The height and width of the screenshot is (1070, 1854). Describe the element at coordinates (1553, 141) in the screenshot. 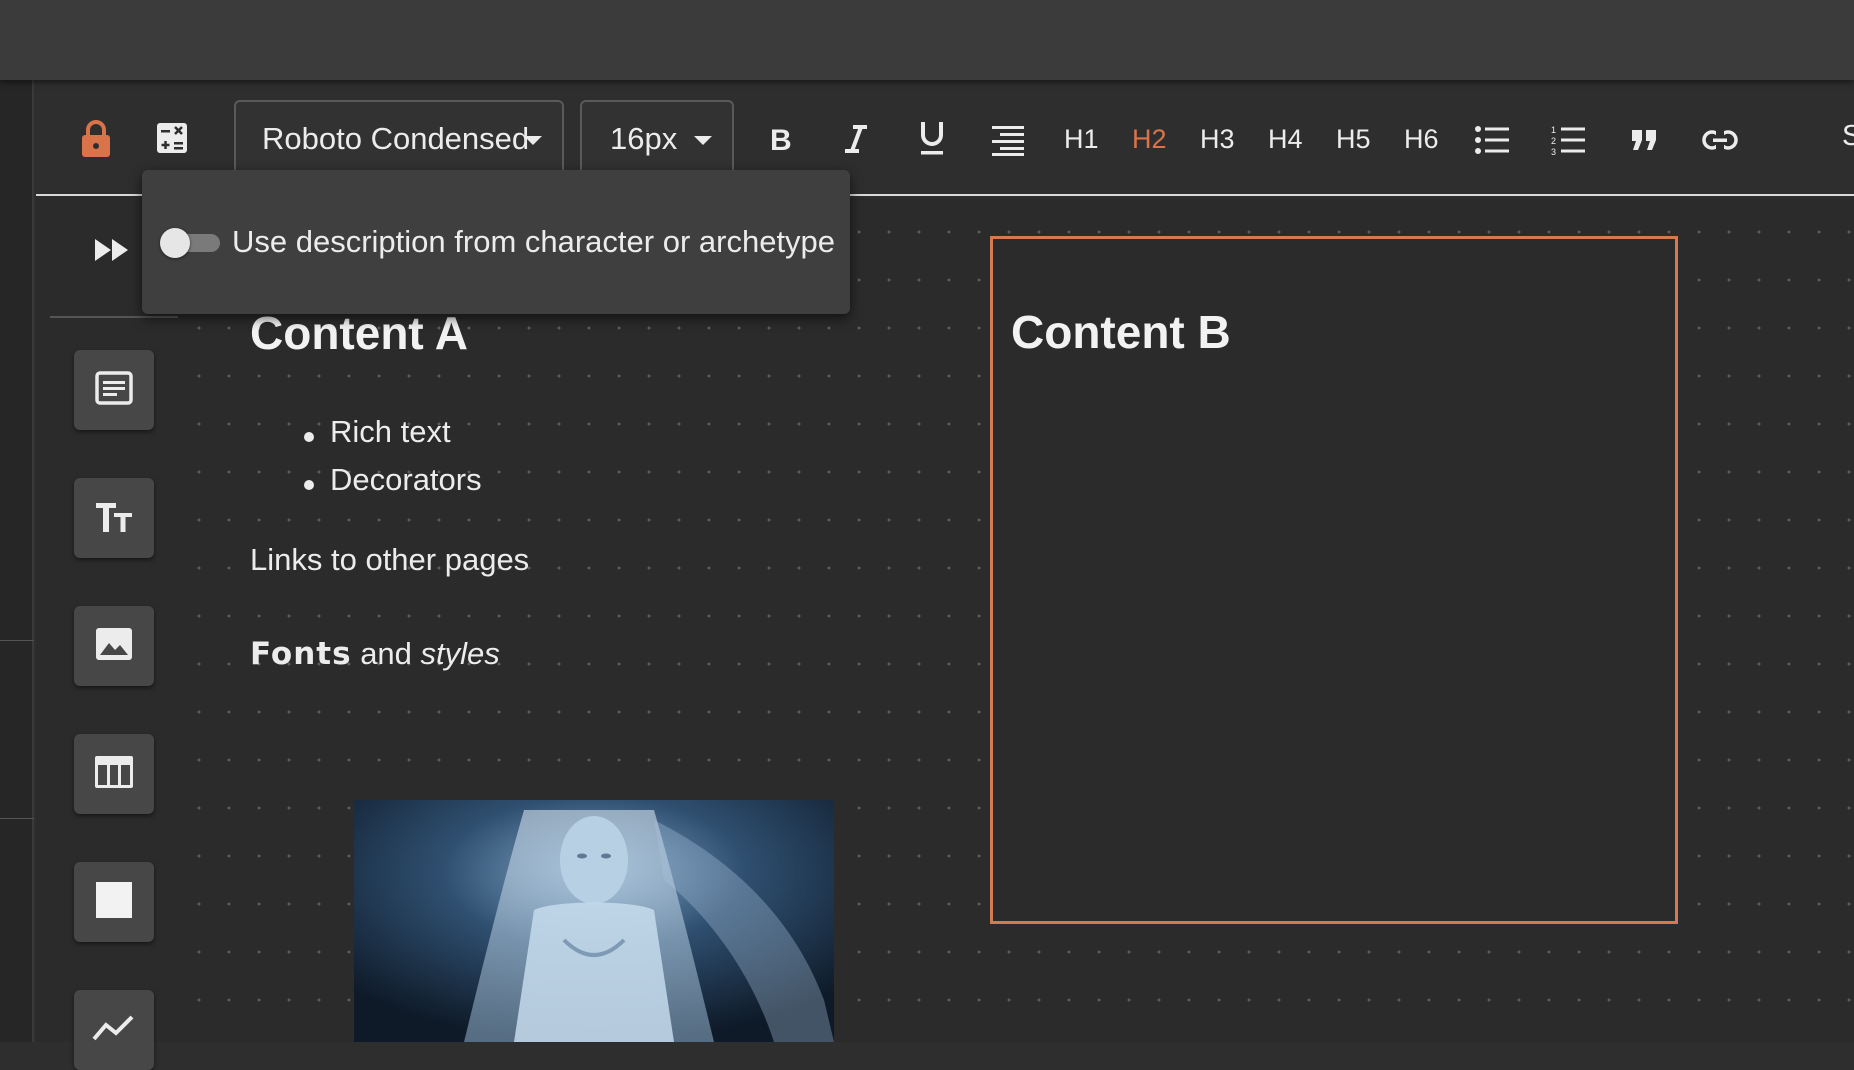

I see `svg-text: 2` at that location.